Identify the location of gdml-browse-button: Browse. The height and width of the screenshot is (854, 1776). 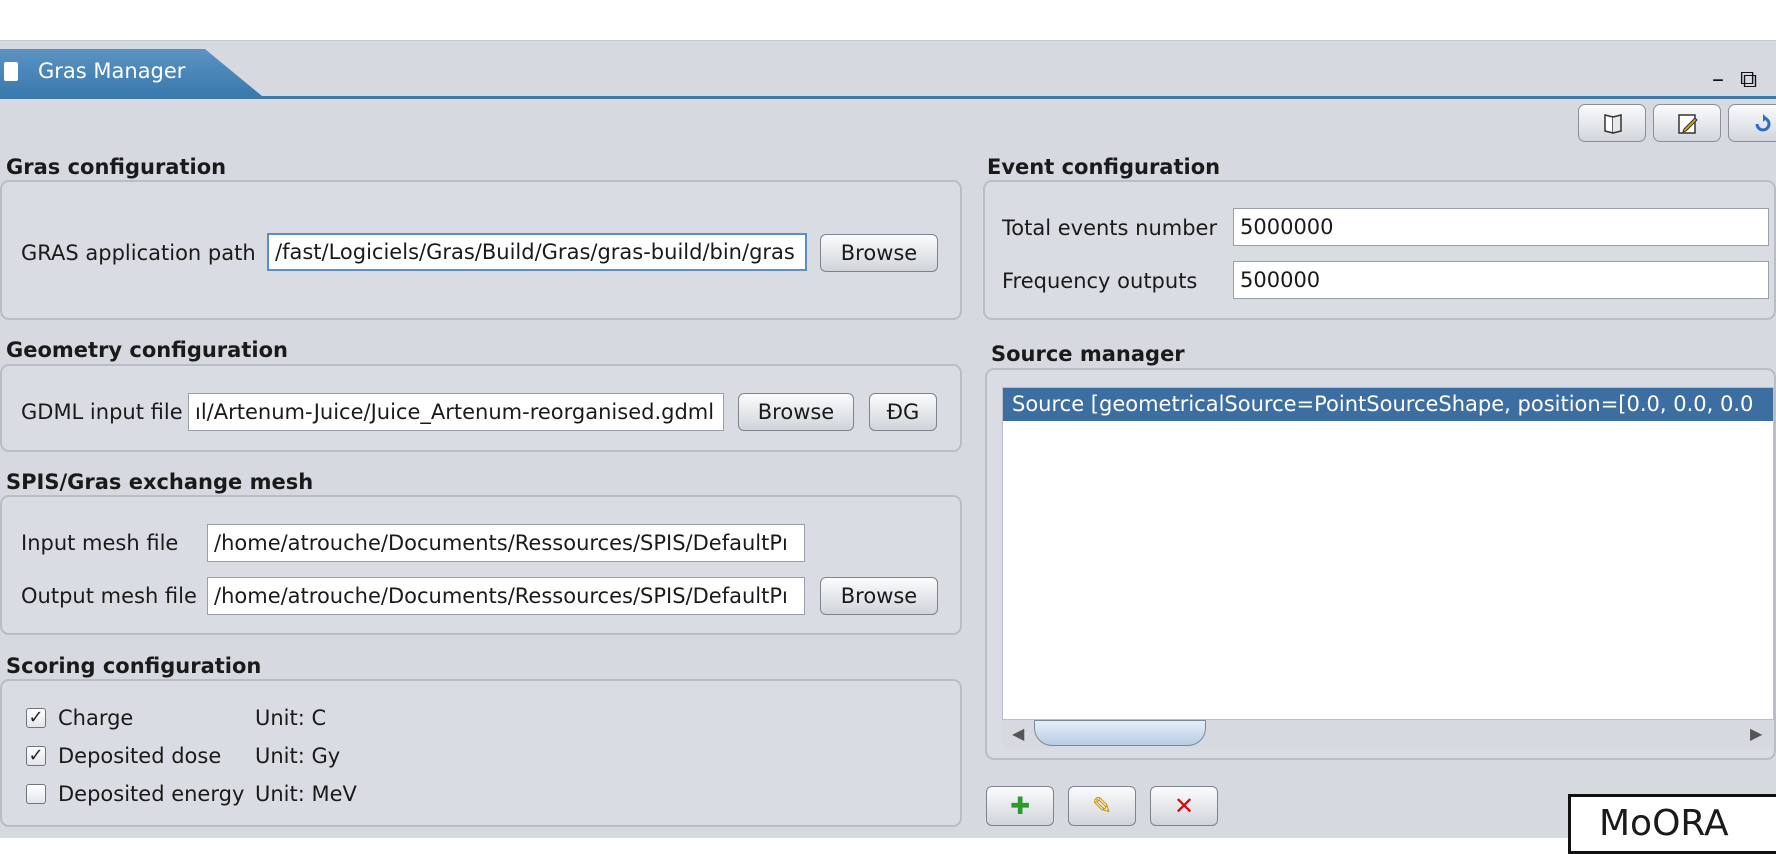
(796, 412).